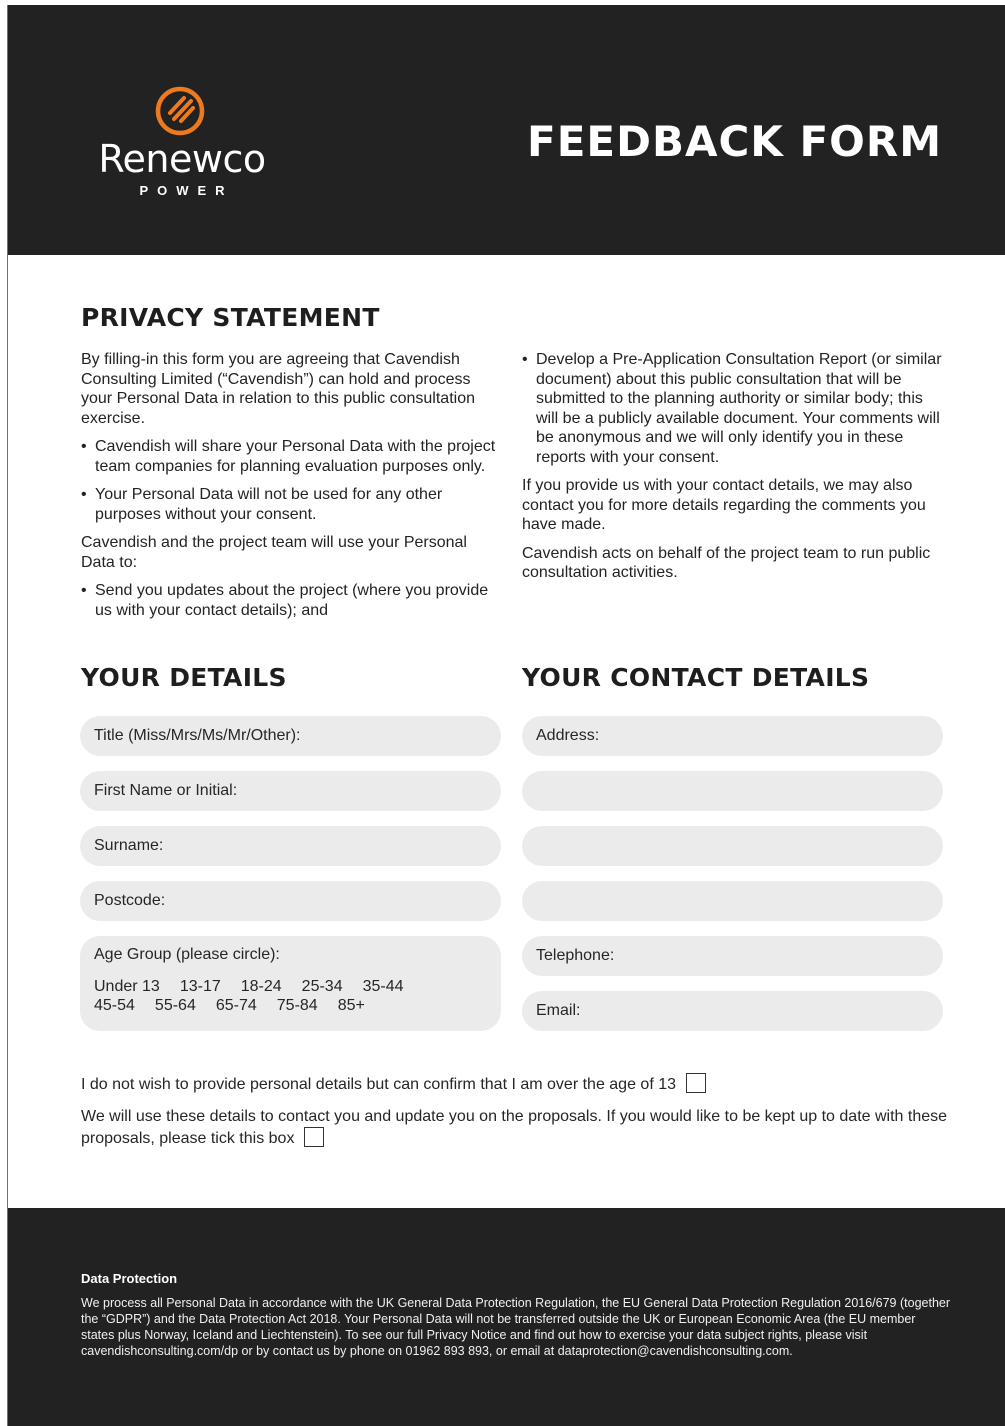 This screenshot has height=1426, width=1005. I want to click on age-option: 65-74, so click(236, 1005).